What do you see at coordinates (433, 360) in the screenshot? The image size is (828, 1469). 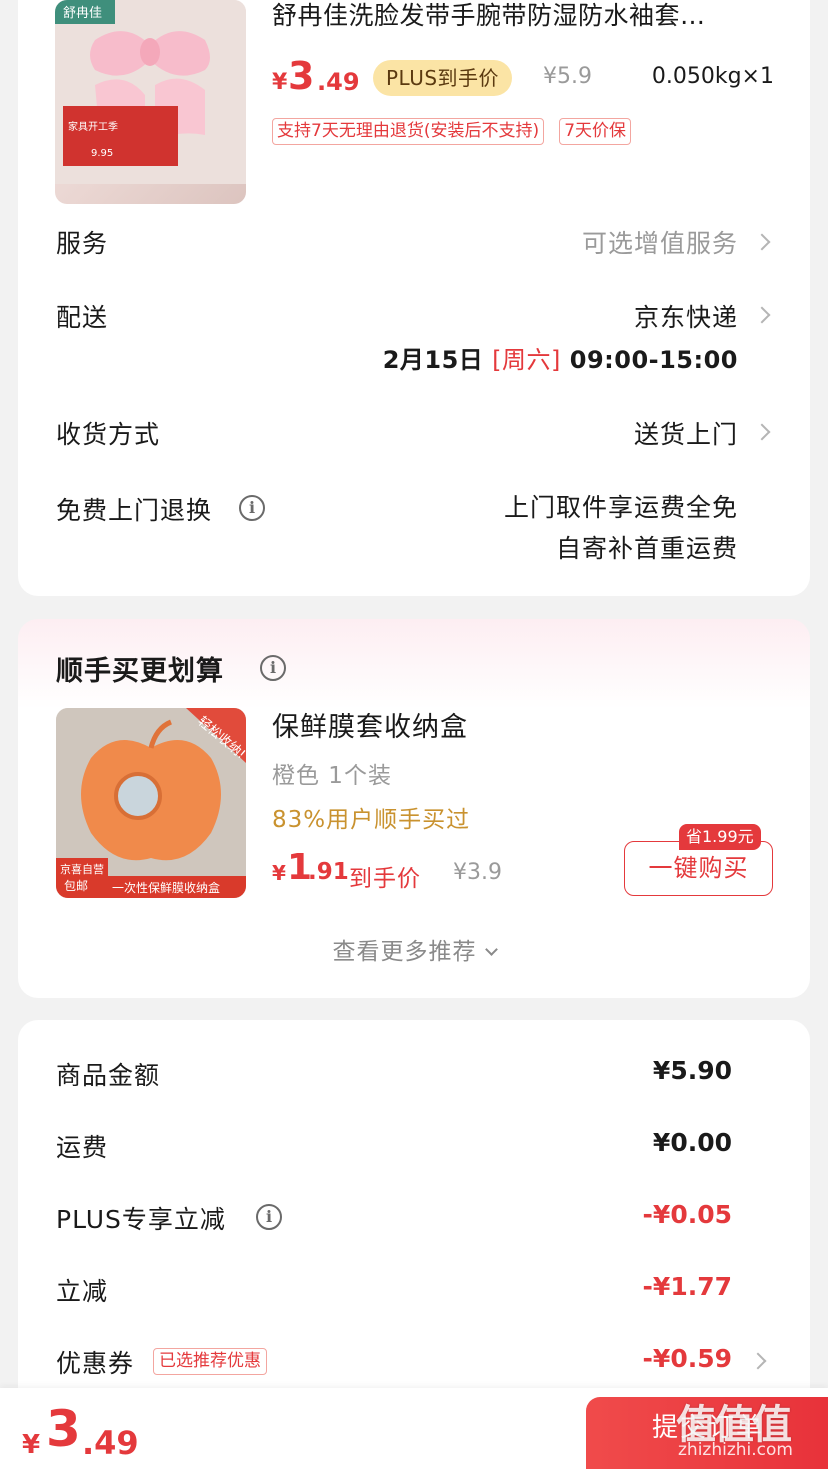 I see `delivery-date: 2月15日` at bounding box center [433, 360].